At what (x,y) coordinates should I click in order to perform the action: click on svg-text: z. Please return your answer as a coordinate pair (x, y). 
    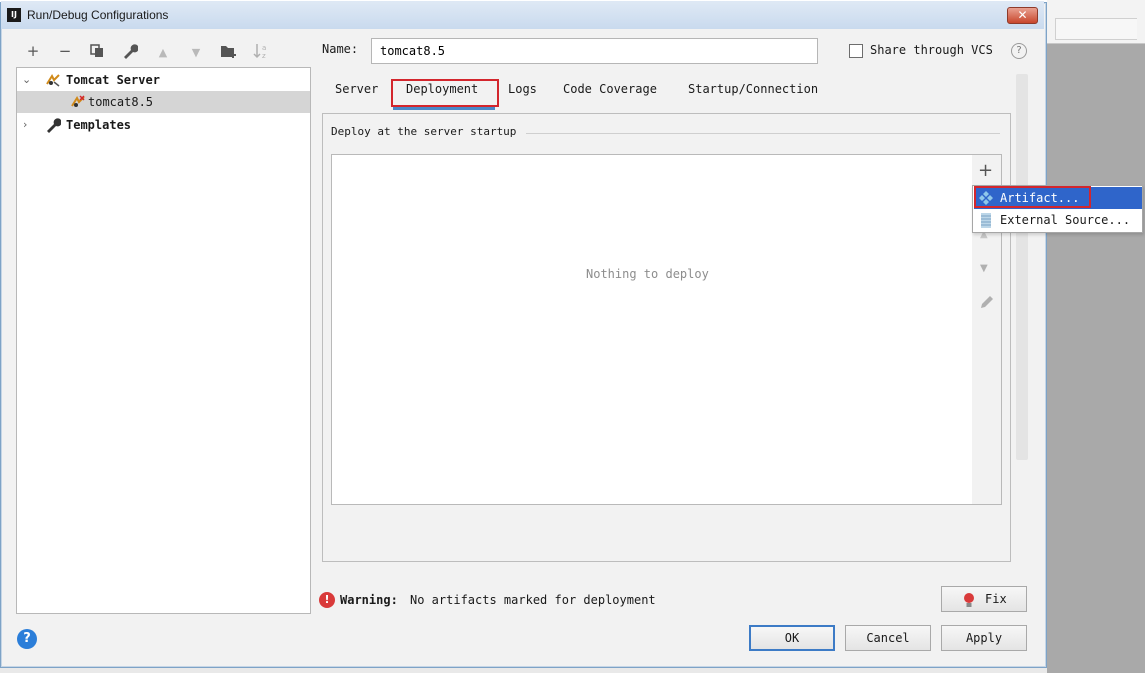
    Looking at the image, I should click on (264, 55).